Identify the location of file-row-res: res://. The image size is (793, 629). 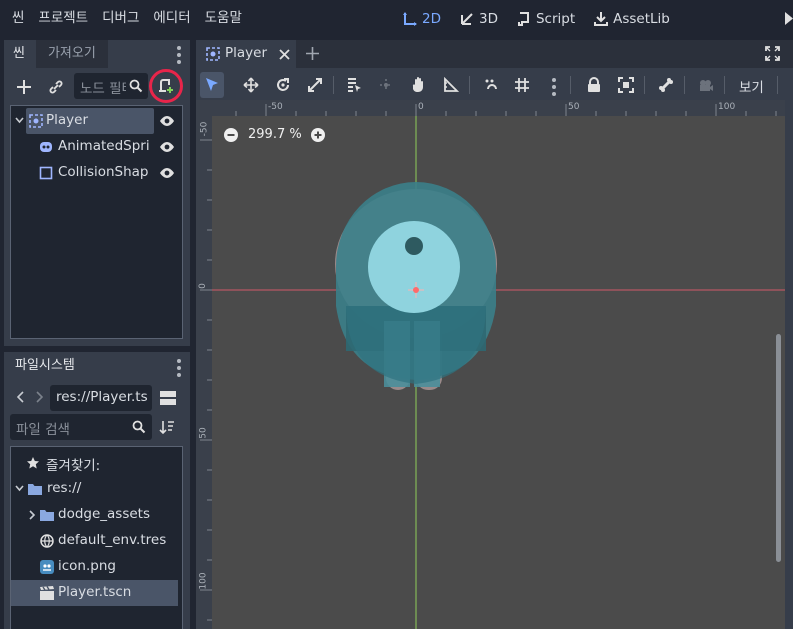
(96, 489).